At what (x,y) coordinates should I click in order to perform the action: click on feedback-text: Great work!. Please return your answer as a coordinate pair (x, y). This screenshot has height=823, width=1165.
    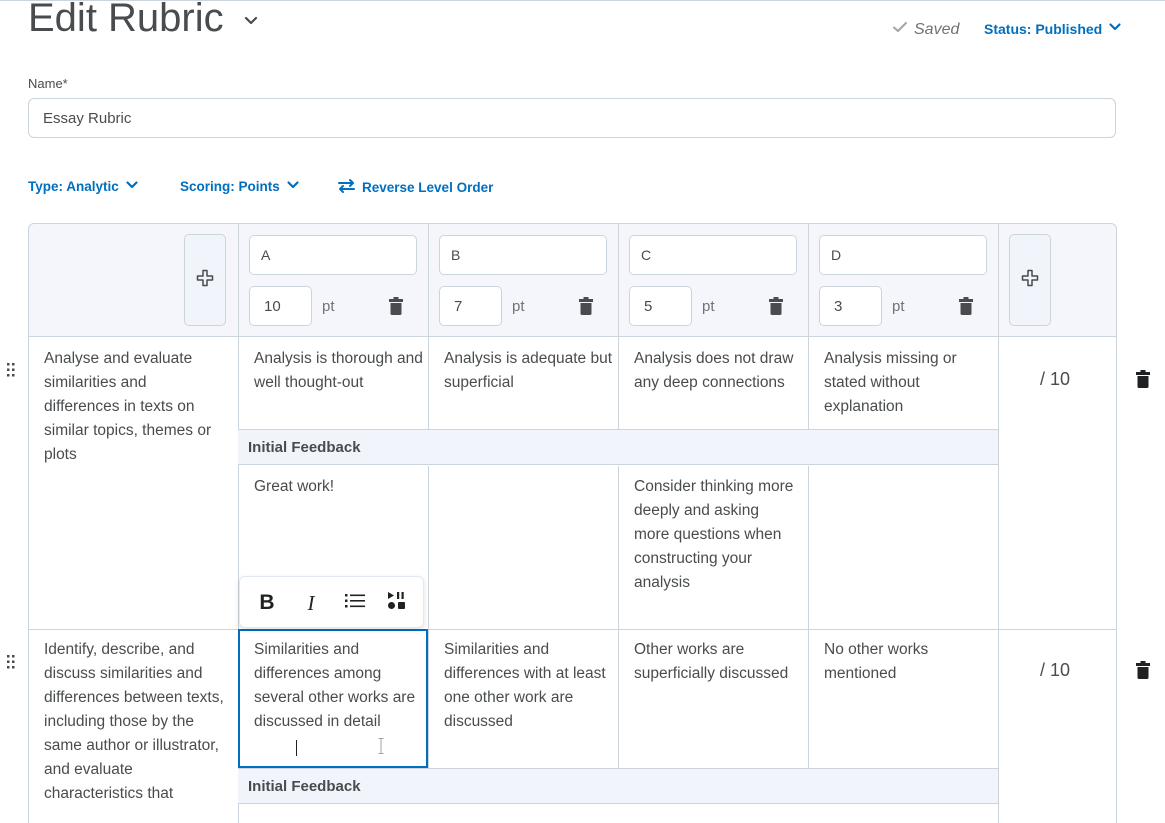
    Looking at the image, I should click on (339, 487).